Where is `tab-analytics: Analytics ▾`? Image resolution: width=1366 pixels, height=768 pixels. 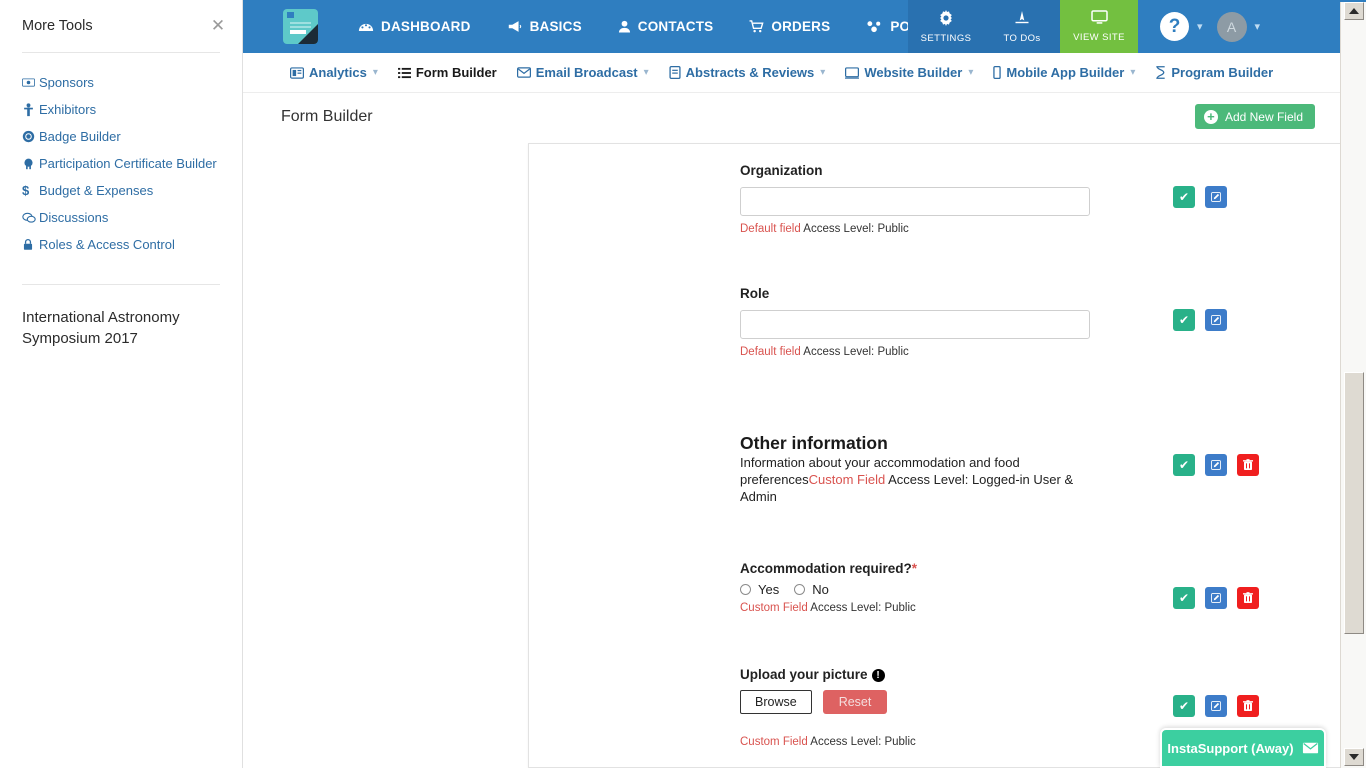 tab-analytics: Analytics ▾ is located at coordinates (334, 72).